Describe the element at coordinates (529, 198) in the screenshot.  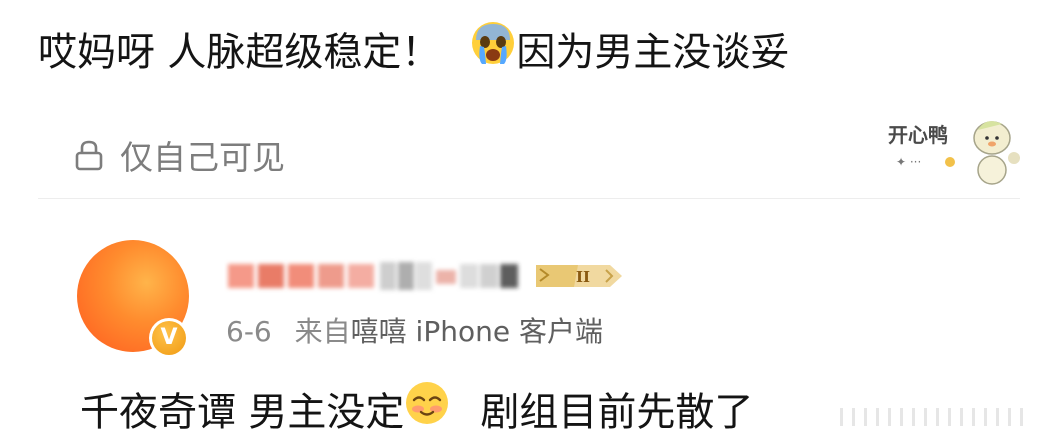
I see `divider` at that location.